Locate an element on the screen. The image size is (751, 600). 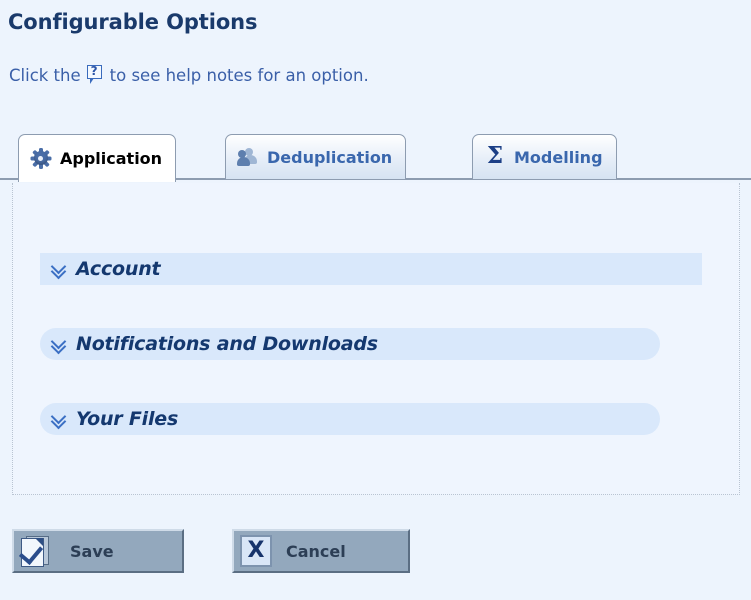
section-header-your-files: Your Files is located at coordinates (350, 419).